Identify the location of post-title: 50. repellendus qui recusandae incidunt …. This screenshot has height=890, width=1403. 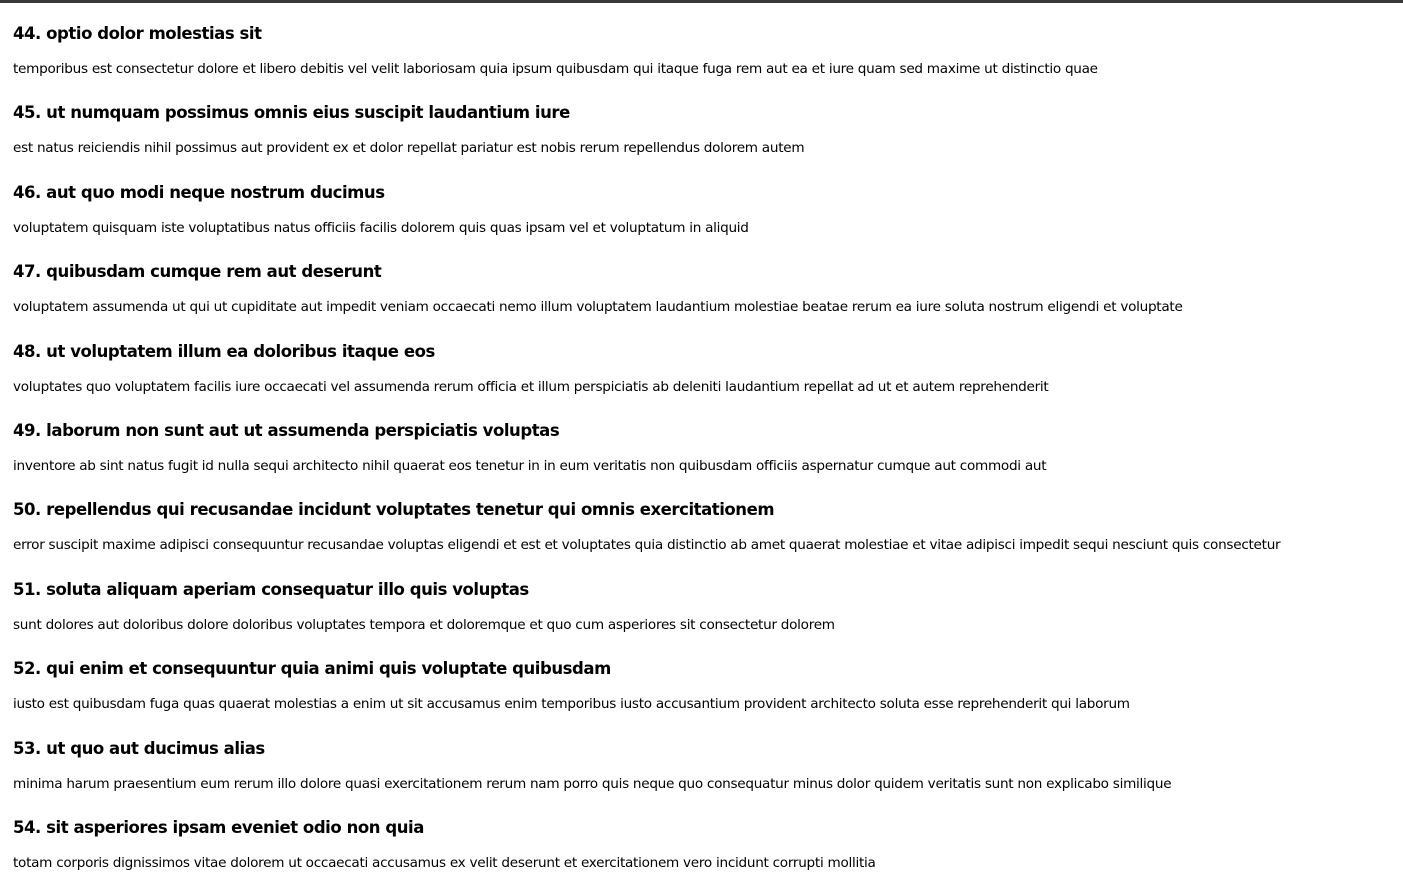
(394, 510).